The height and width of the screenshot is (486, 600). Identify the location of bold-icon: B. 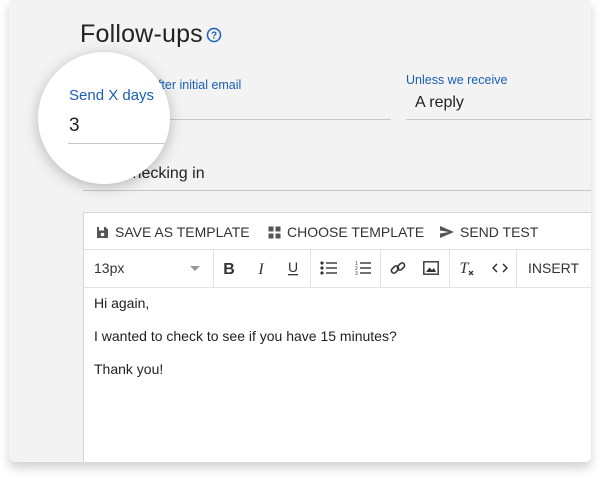
(229, 268).